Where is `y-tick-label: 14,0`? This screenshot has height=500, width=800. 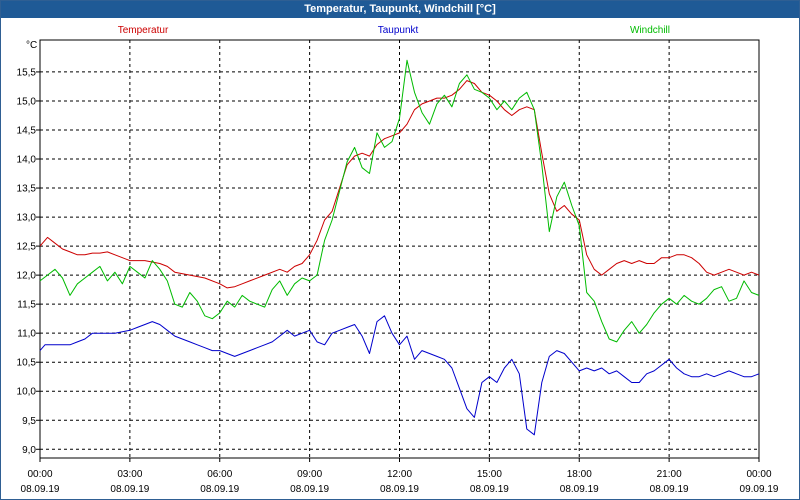 y-tick-label: 14,0 is located at coordinates (27, 160).